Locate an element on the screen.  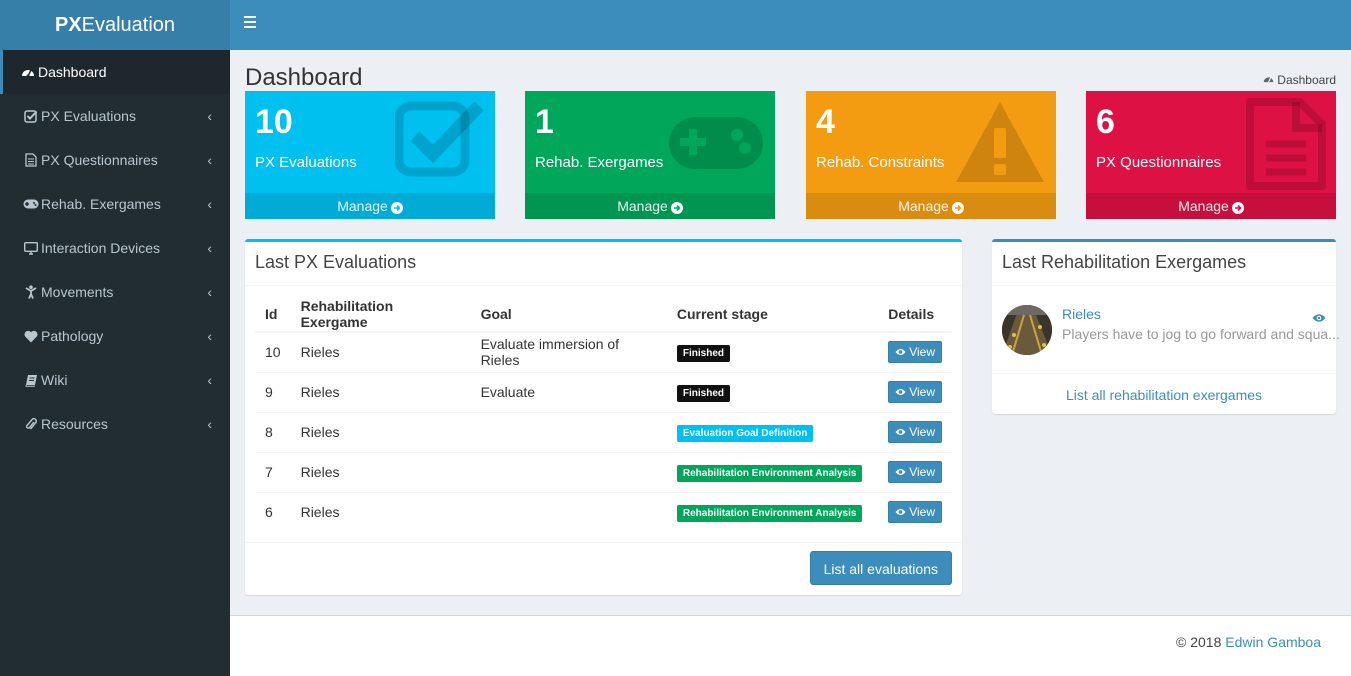
status-badge: Finished is located at coordinates (703, 393).